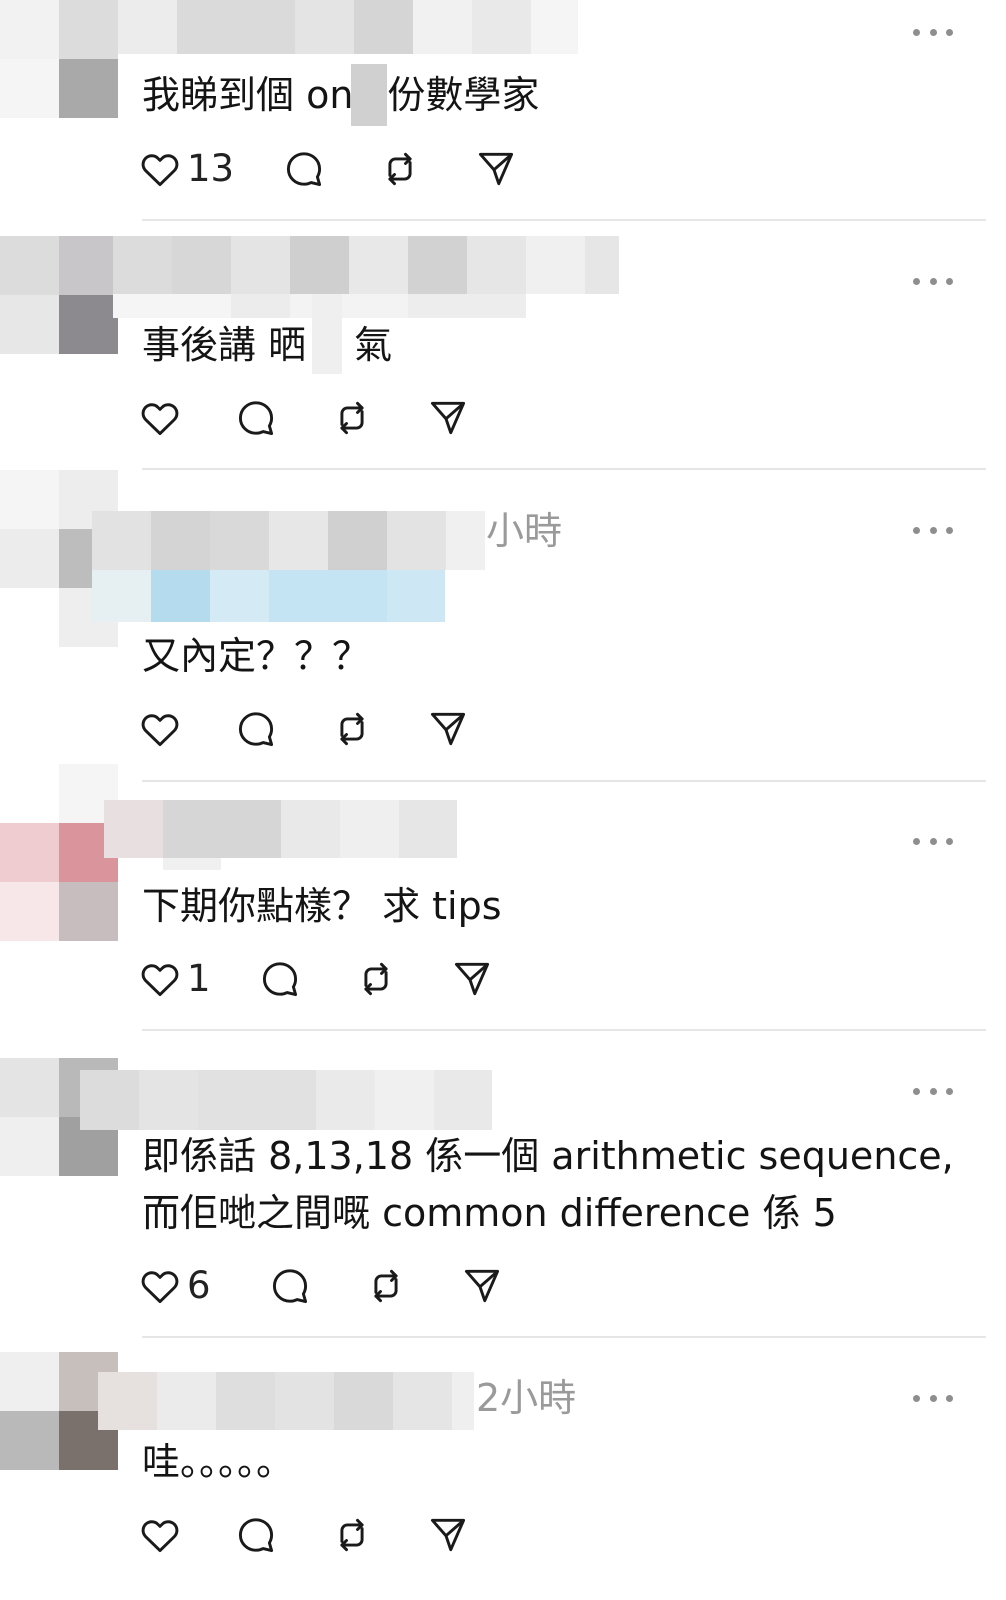 This screenshot has height=1600, width=1006. Describe the element at coordinates (524, 531) in the screenshot. I see `comment-timestamp: 小時` at that location.